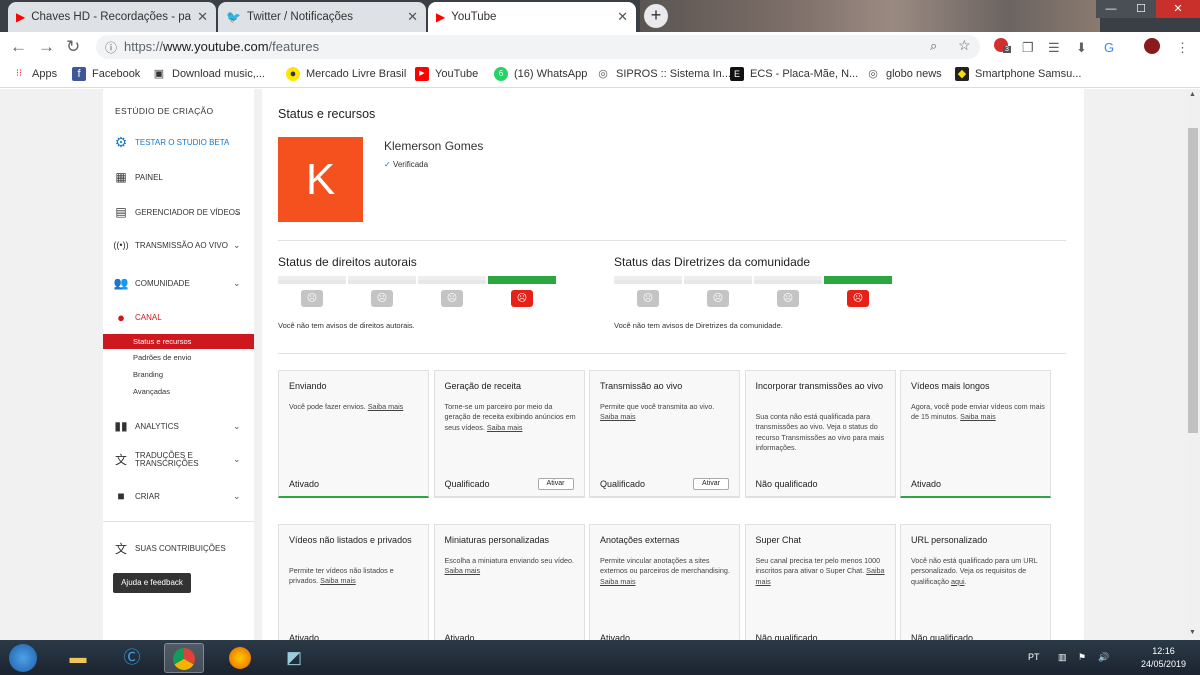  What do you see at coordinates (121, 426) in the screenshot?
I see `analytics-icon: ▮▮` at bounding box center [121, 426].